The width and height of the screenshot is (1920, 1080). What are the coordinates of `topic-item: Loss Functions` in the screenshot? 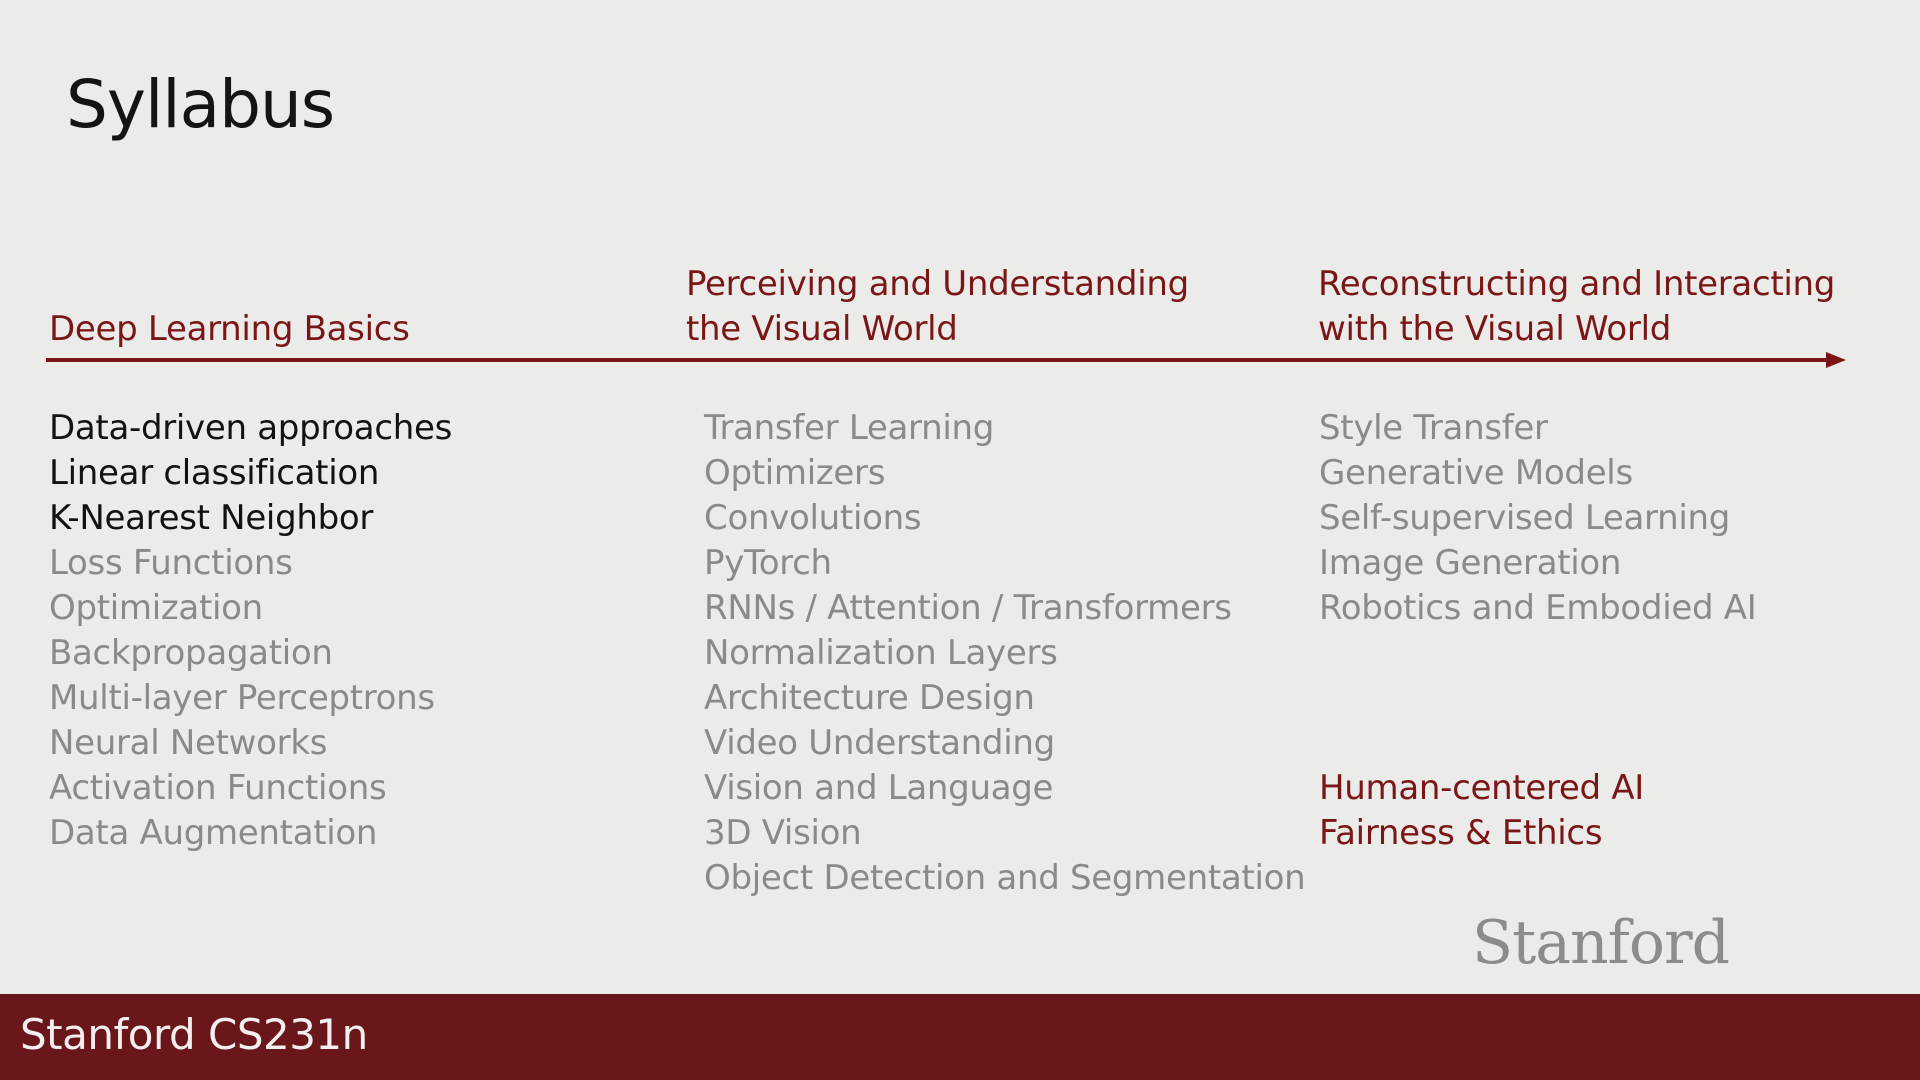 It's located at (171, 563).